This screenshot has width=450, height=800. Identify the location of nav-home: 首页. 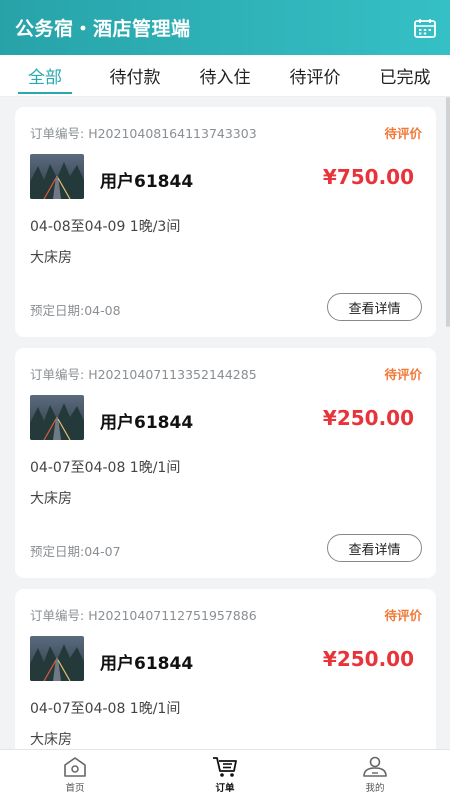
(75, 775).